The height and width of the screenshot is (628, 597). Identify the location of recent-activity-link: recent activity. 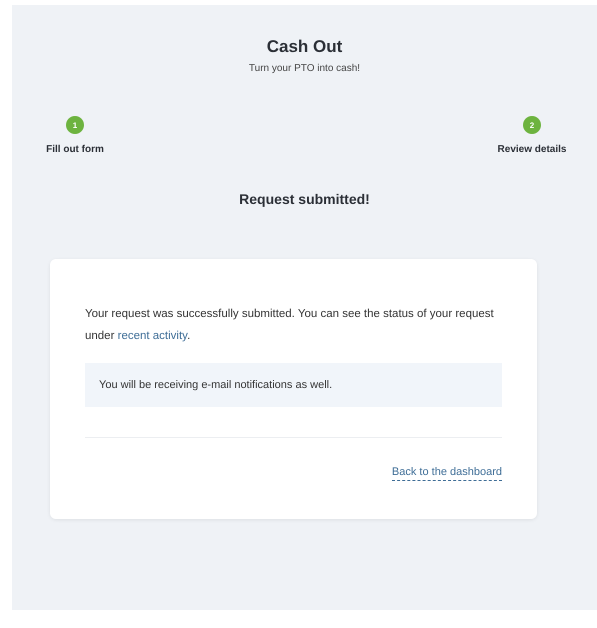
(153, 336).